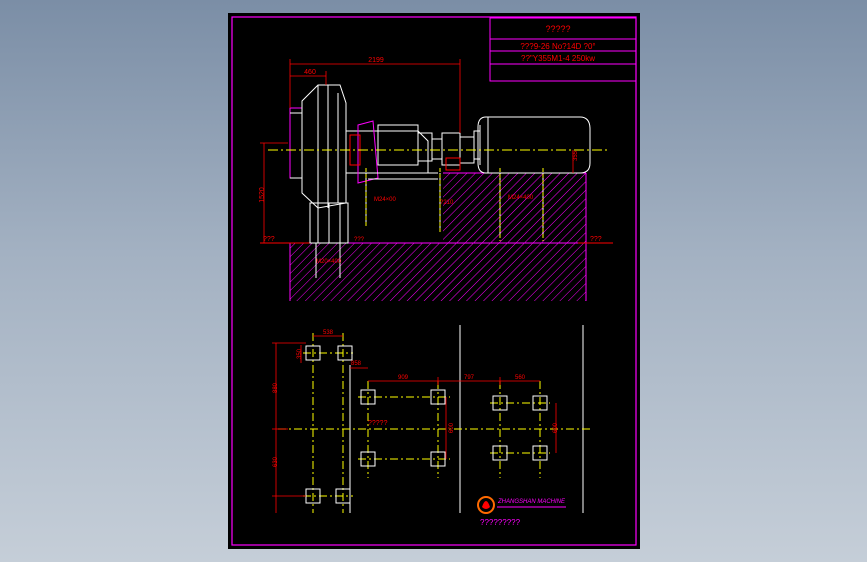 This screenshot has height=562, width=867. I want to click on logo-subtitle: ?????????, so click(500, 522).